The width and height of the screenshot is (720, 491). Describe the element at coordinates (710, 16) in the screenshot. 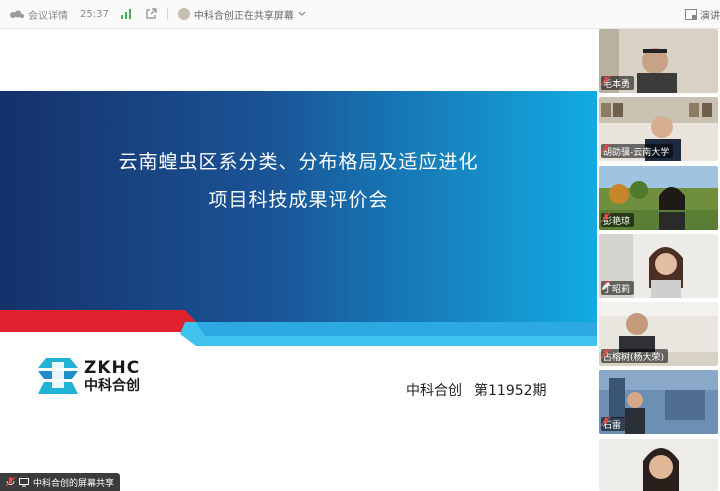

I see `speaker-view-label: 演讲` at that location.